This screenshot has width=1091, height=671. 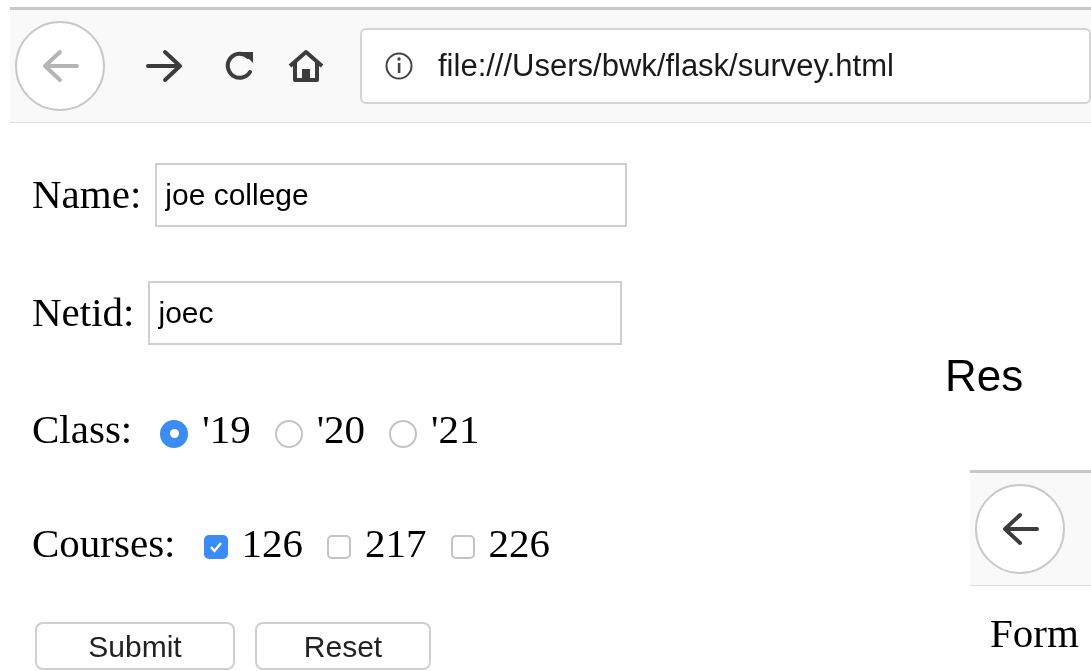 What do you see at coordinates (87, 195) in the screenshot?
I see `field-label: Name:` at bounding box center [87, 195].